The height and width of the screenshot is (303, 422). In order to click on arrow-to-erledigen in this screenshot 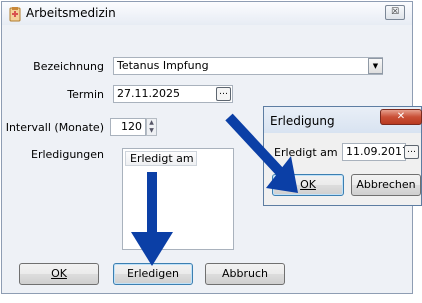, I will do `click(152, 219)`.